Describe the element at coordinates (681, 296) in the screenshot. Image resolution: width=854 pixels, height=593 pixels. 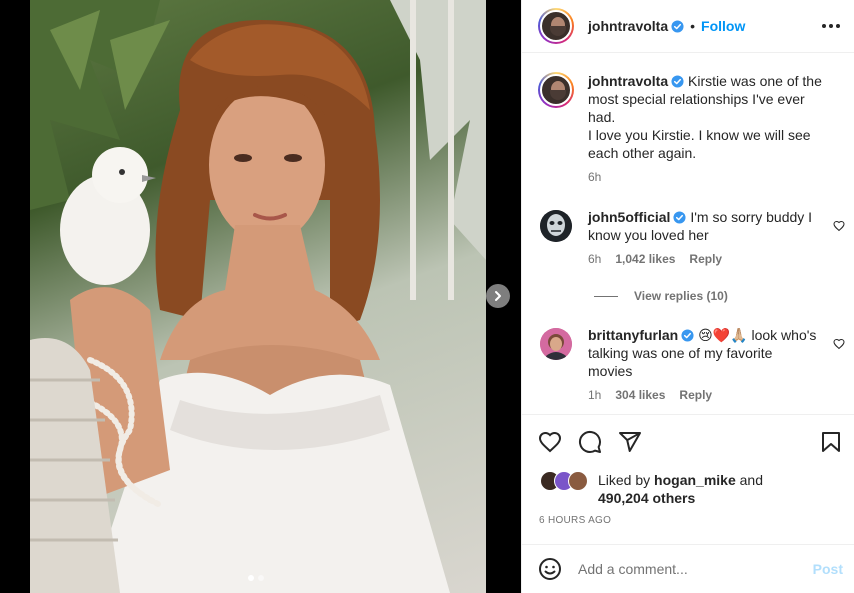
I see `view-replies-label: View replies (10)` at that location.